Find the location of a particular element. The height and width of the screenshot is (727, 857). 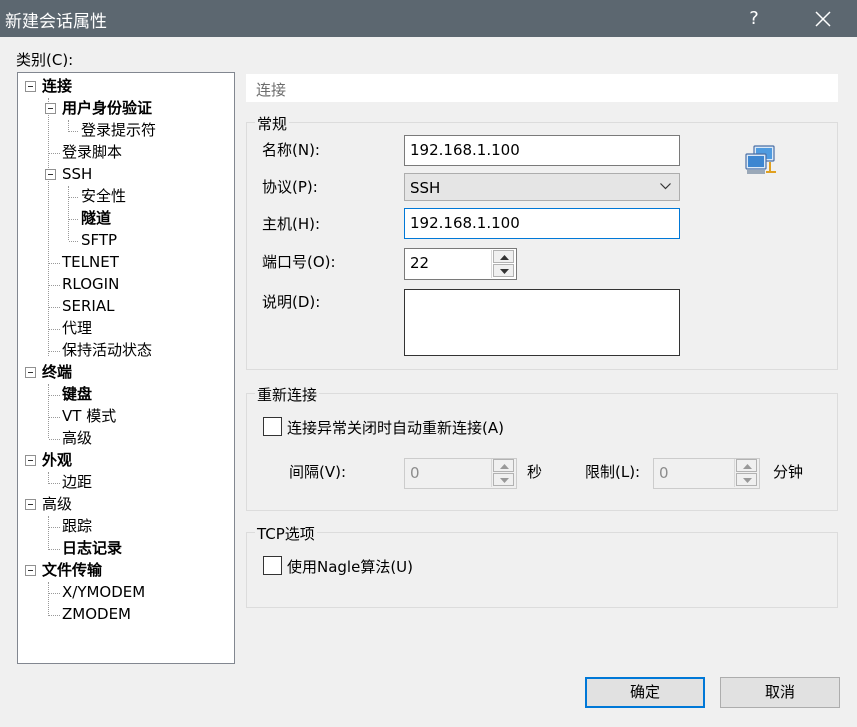

limit-increment-button is located at coordinates (746, 465).